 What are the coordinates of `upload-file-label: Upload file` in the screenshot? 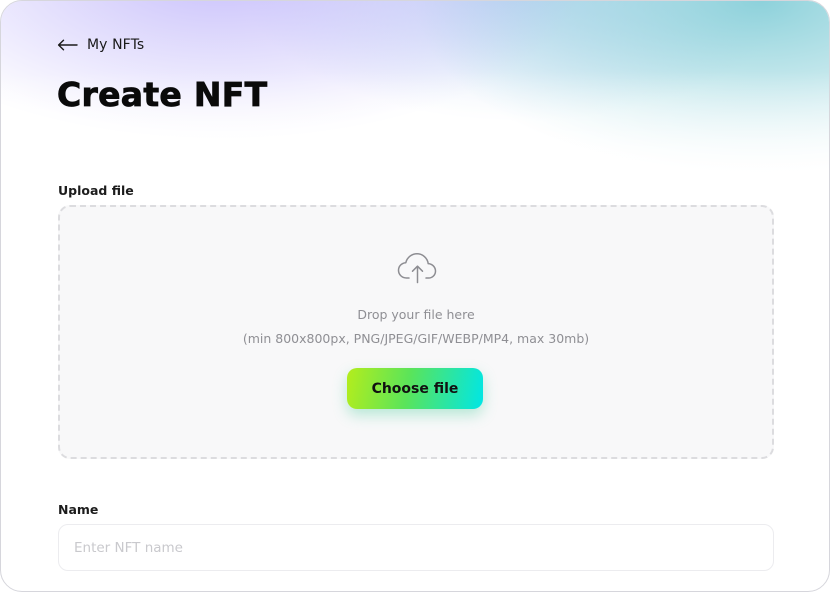 It's located at (96, 190).